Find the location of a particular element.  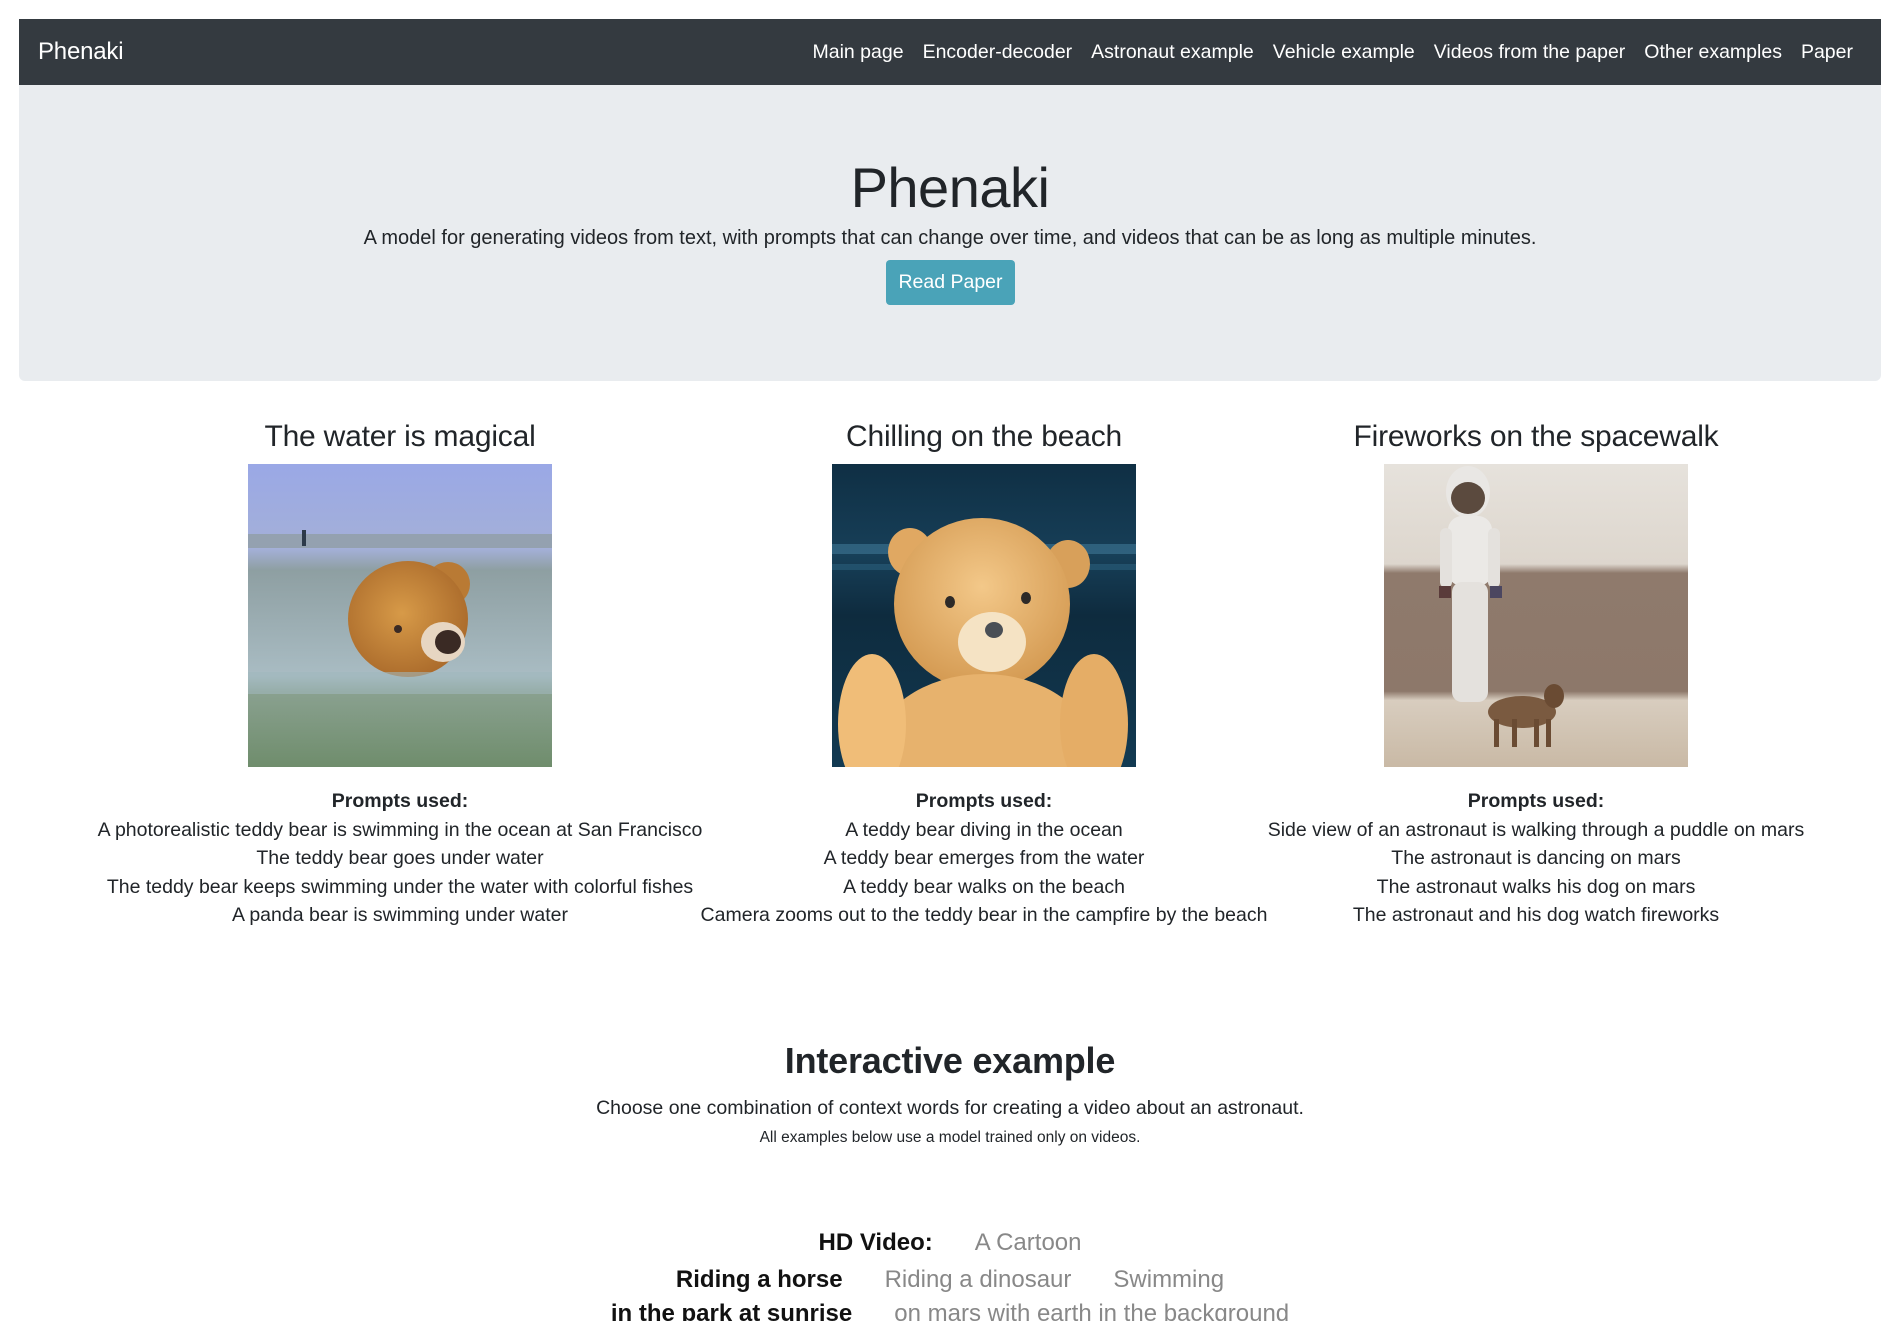

nav-link-videos-from-paper: Videos from the paper is located at coordinates (1529, 52).